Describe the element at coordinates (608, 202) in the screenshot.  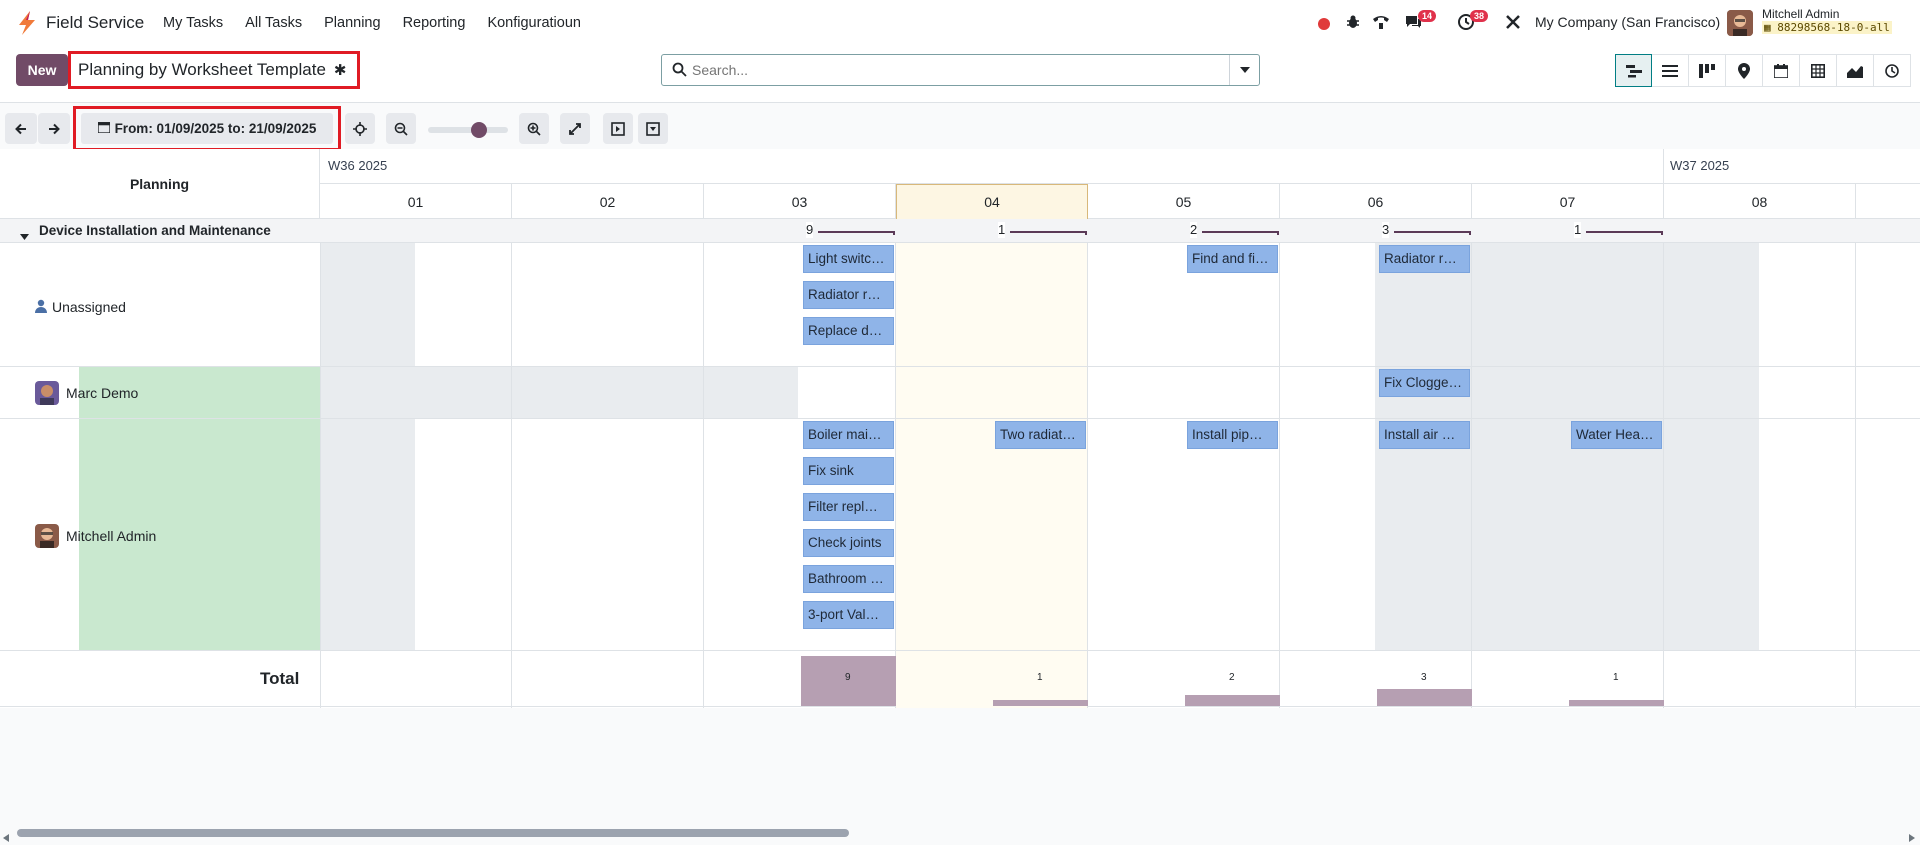
I see `day-header: 02` at that location.